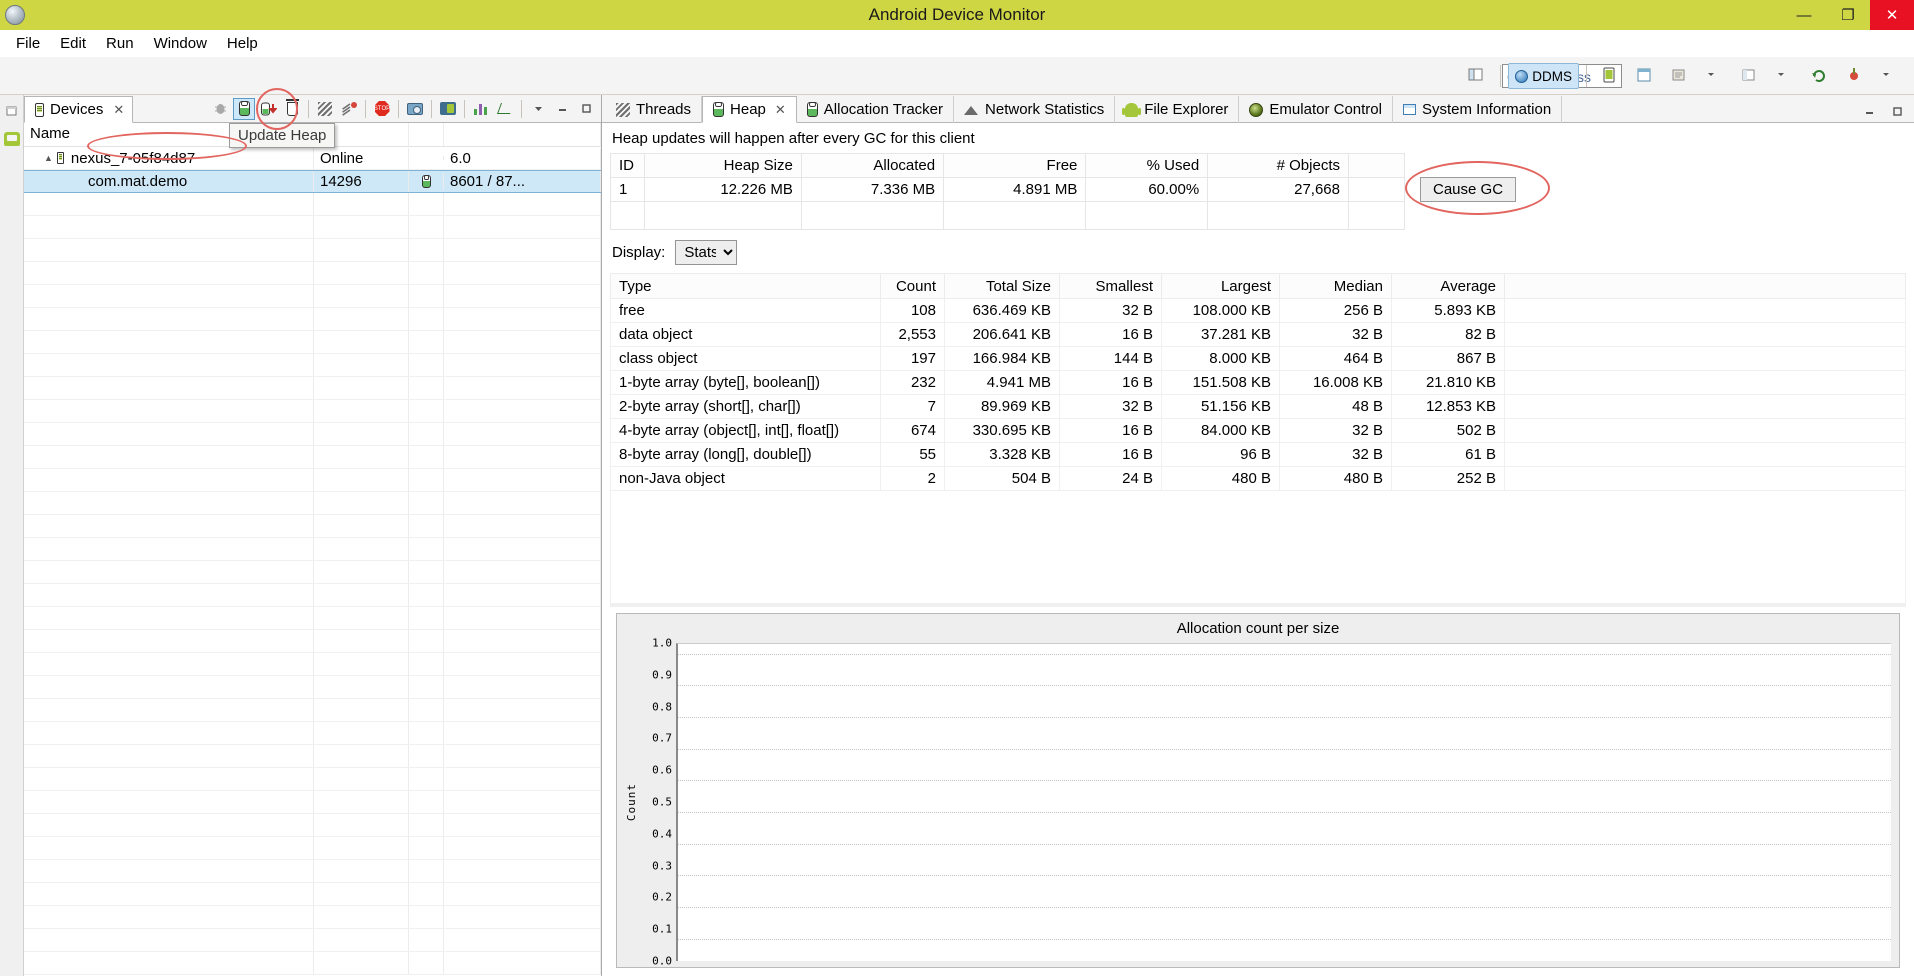  Describe the element at coordinates (1035, 109) in the screenshot. I see `tab-network-statistics: Network Statistics` at that location.